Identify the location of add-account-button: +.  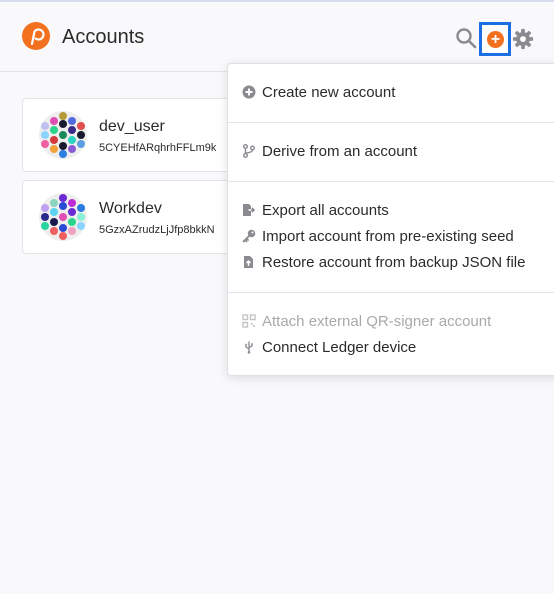
(495, 39).